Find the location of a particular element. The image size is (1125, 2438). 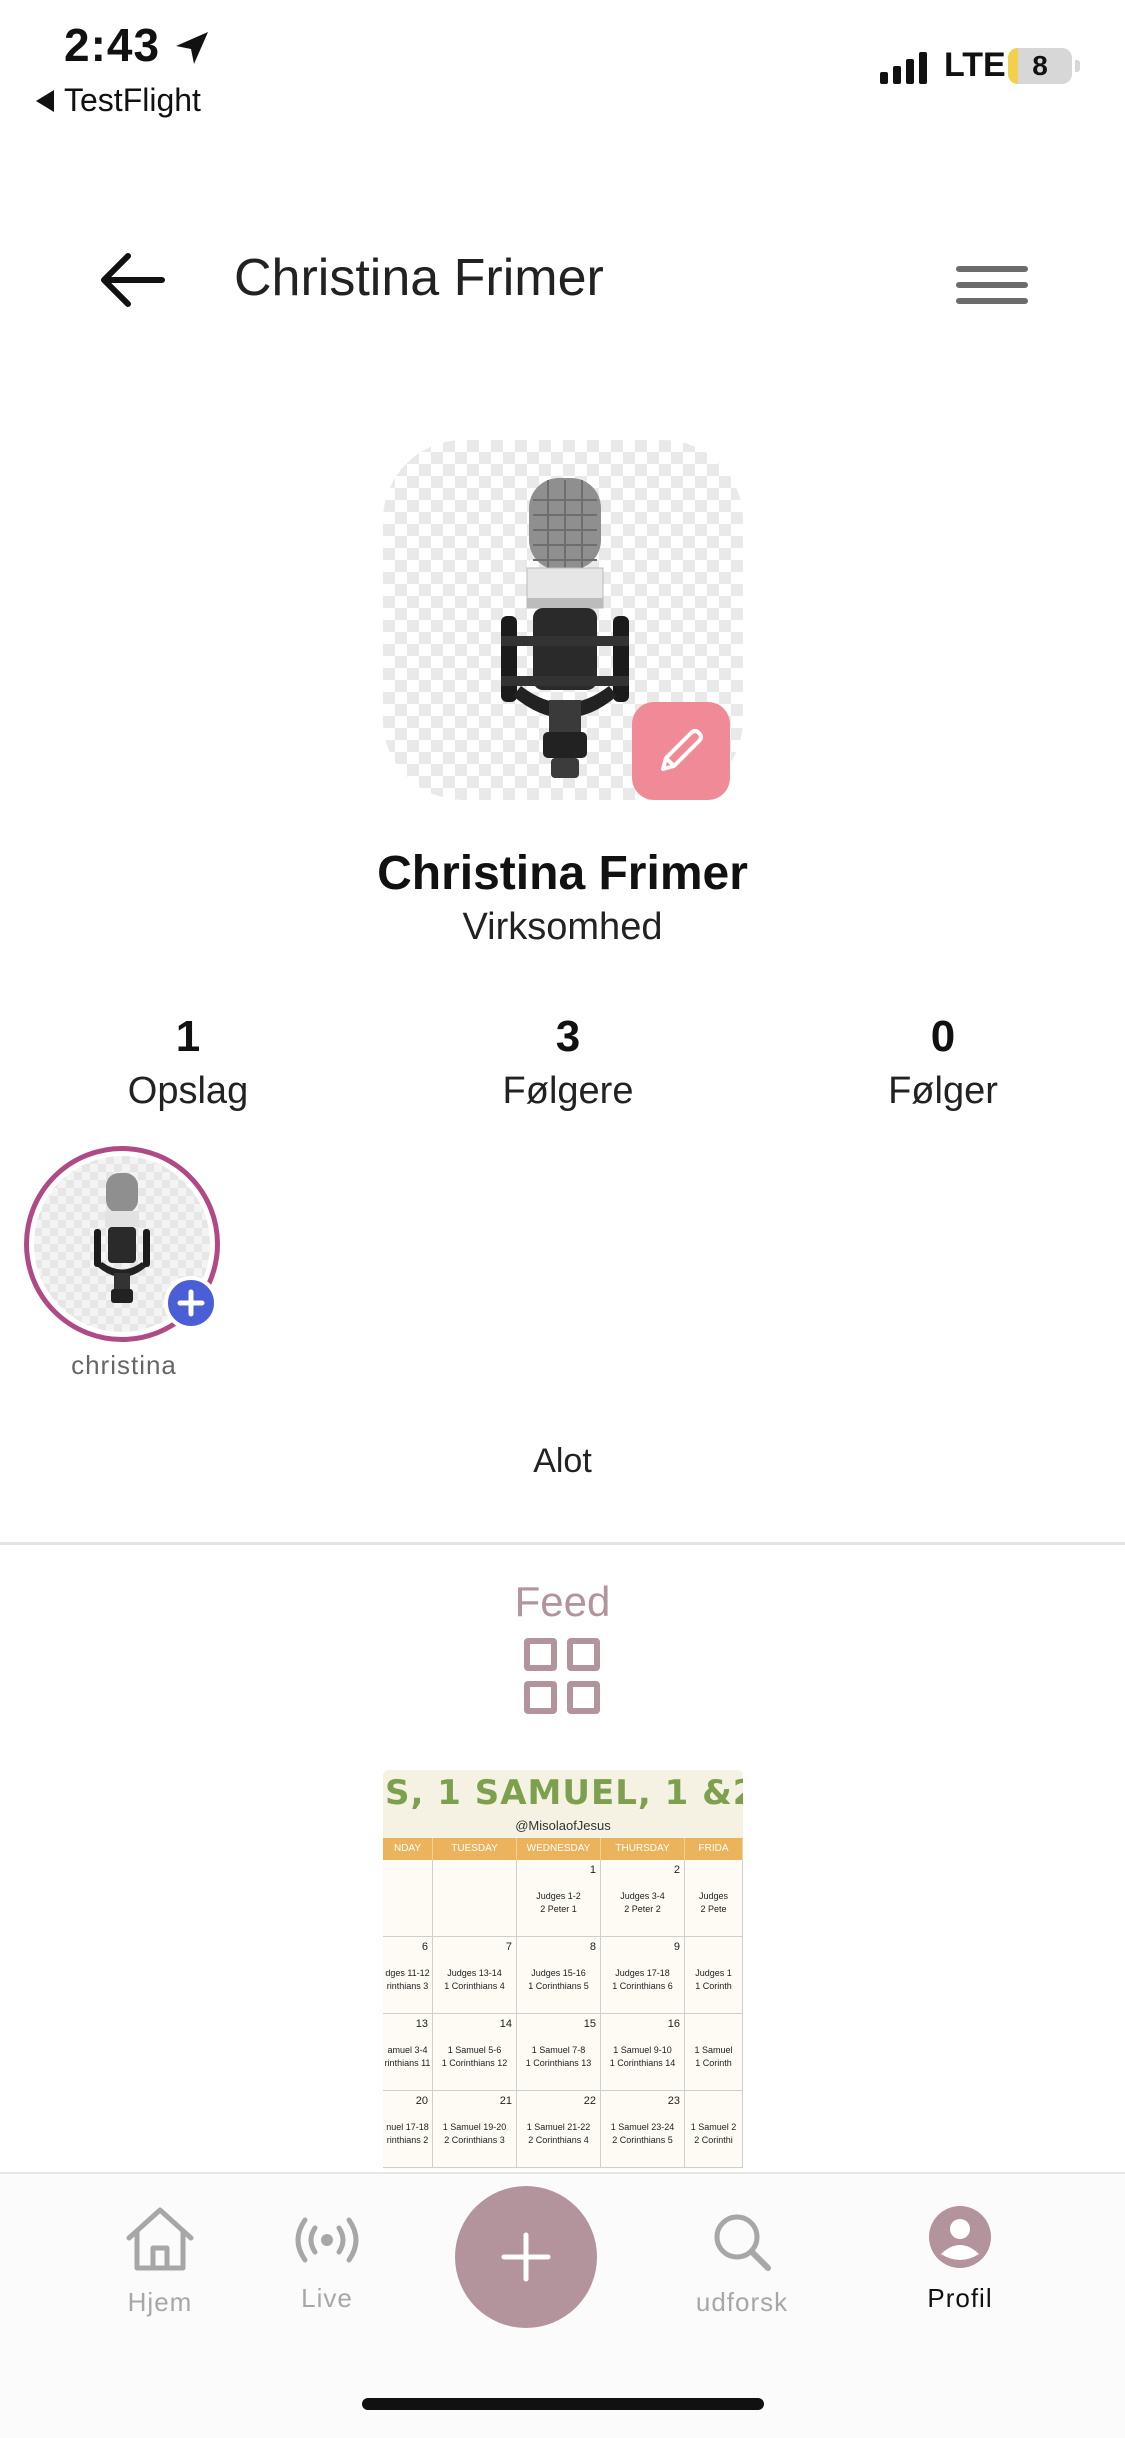

battery-icon: 8 is located at coordinates (1040, 66).